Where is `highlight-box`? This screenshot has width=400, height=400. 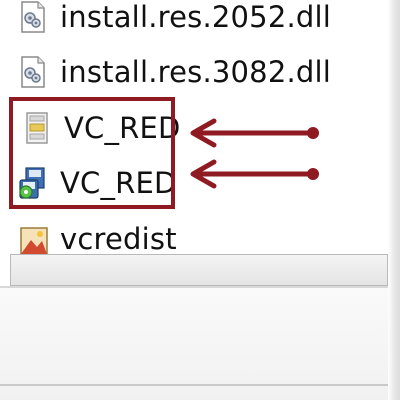
highlight-box is located at coordinates (92, 153).